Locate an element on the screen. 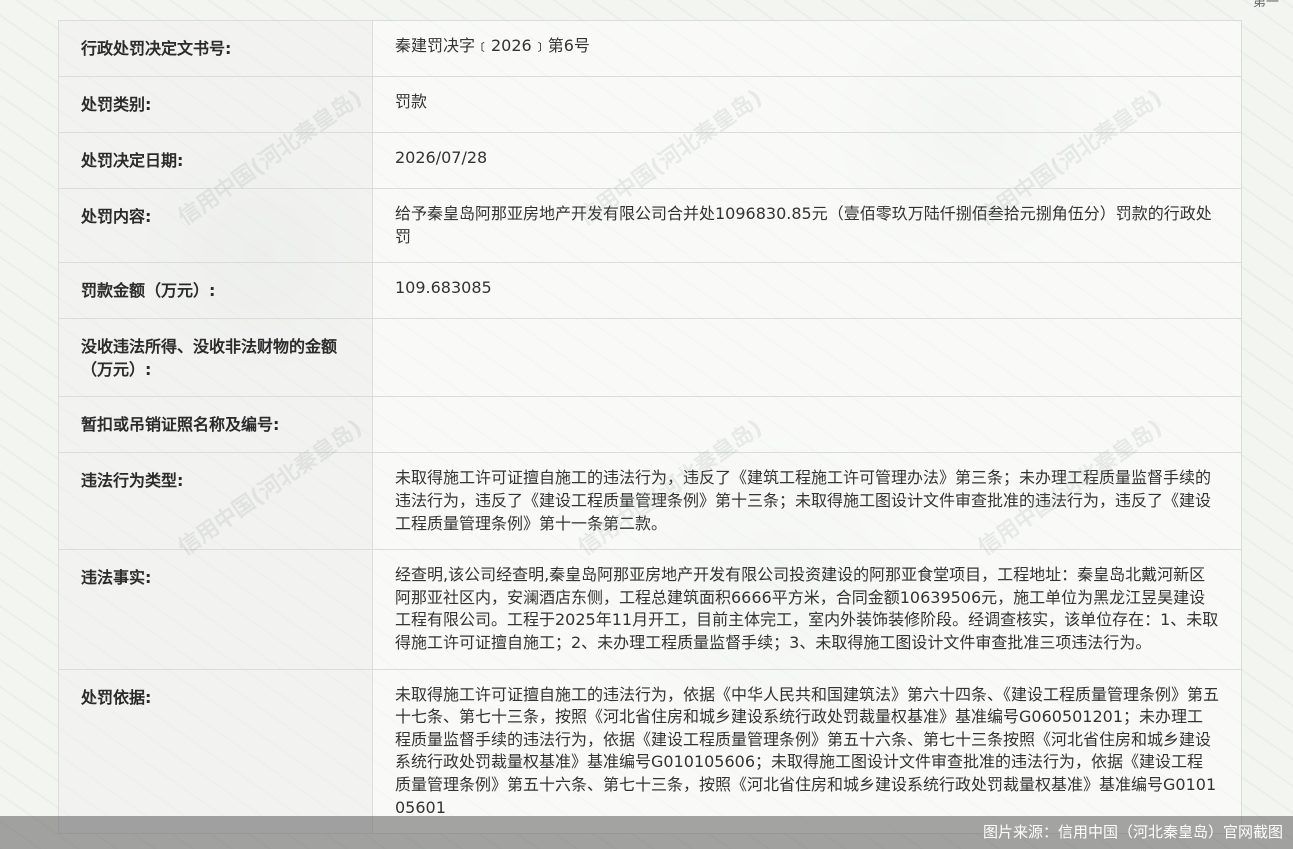  table-row: 处罚类别: 罚款 is located at coordinates (650, 104).